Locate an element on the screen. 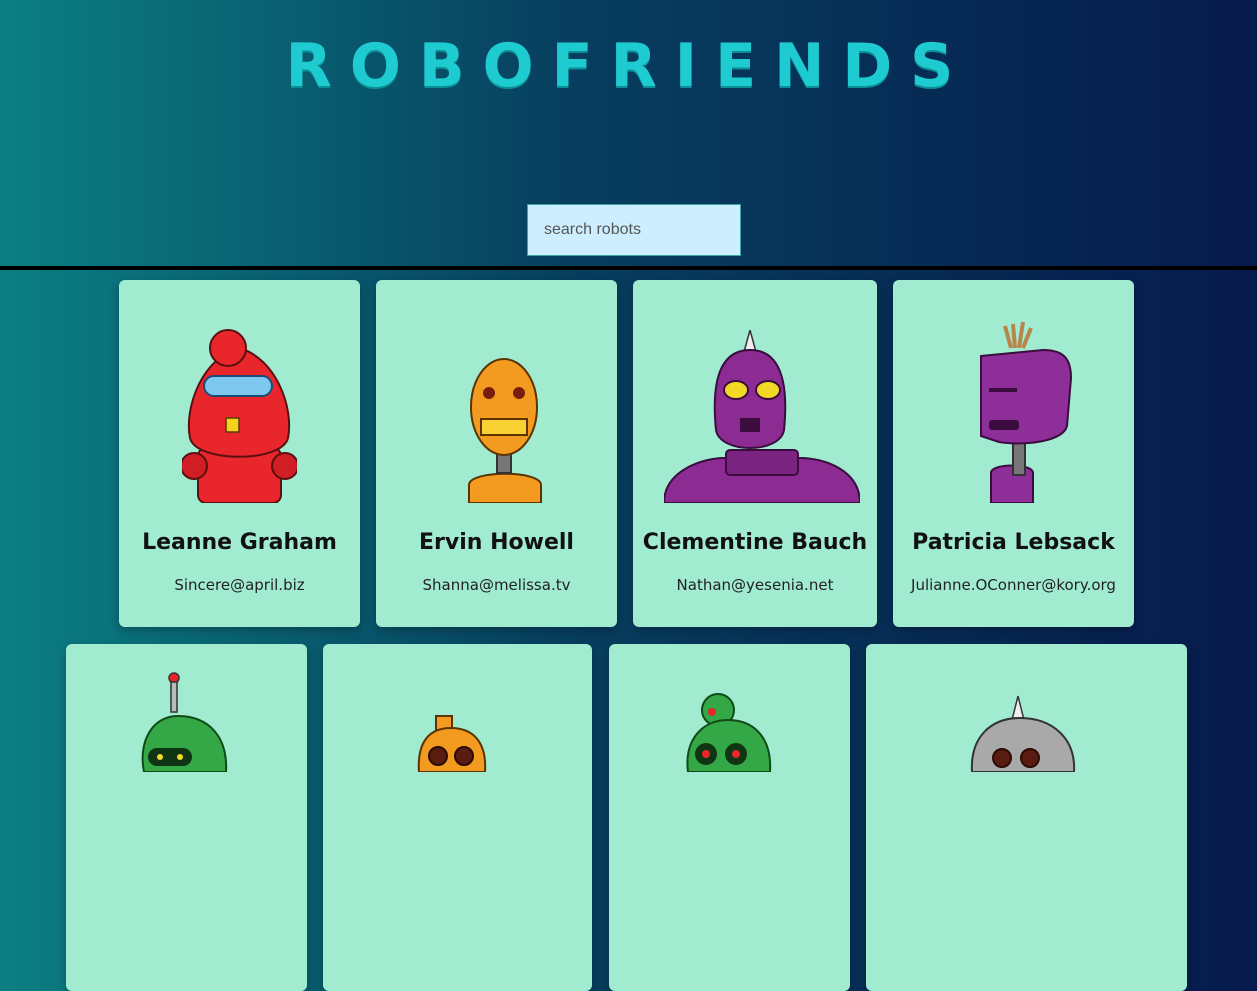 The image size is (1257, 991). robot-name: Patricia Lebsack is located at coordinates (1013, 542).